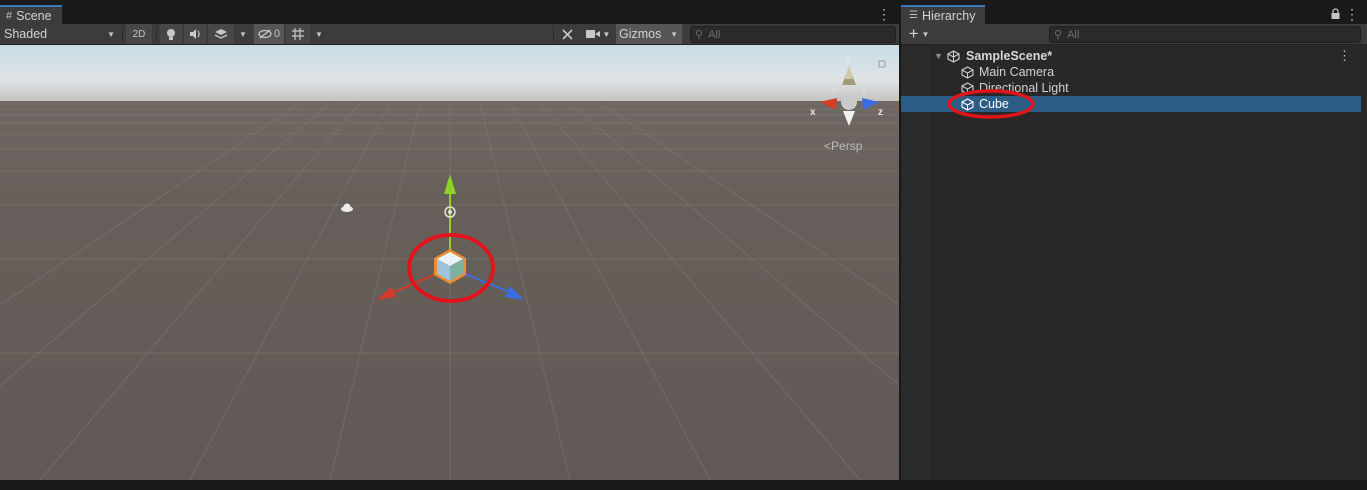 The image size is (1367, 490). I want to click on scene-kebab-menu-icon: ⋮, so click(884, 14).